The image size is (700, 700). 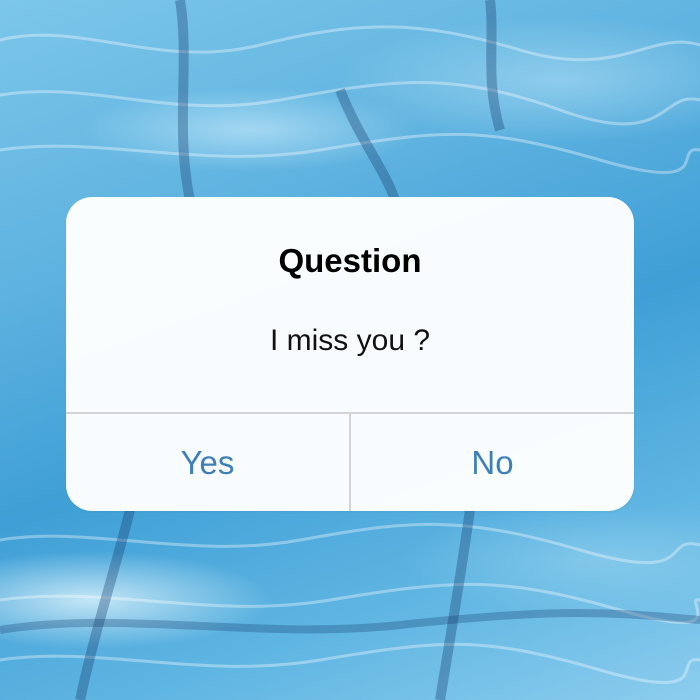 I want to click on alert-message: I miss you ?, so click(x=350, y=340).